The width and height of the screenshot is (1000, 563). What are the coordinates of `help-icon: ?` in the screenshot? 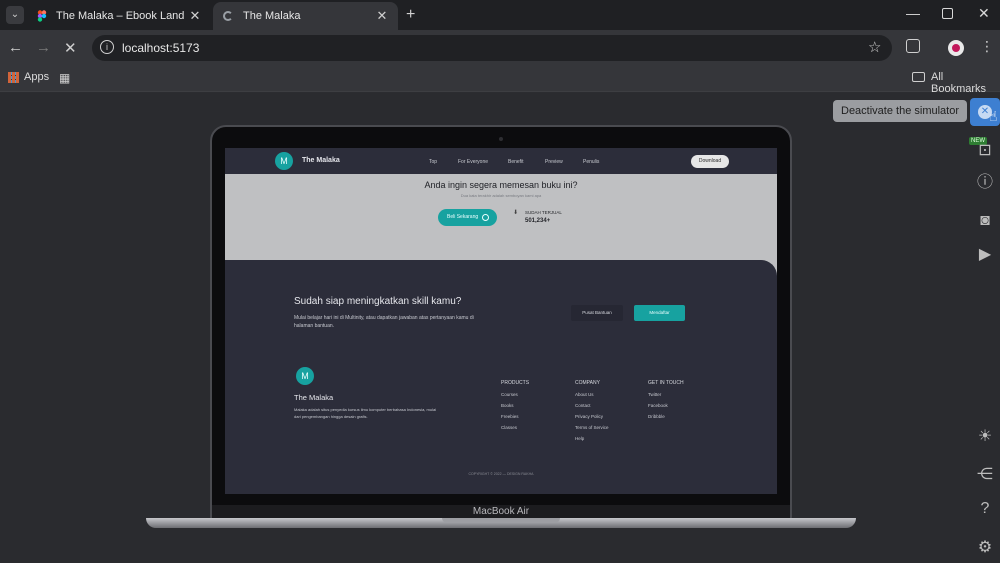 It's located at (985, 509).